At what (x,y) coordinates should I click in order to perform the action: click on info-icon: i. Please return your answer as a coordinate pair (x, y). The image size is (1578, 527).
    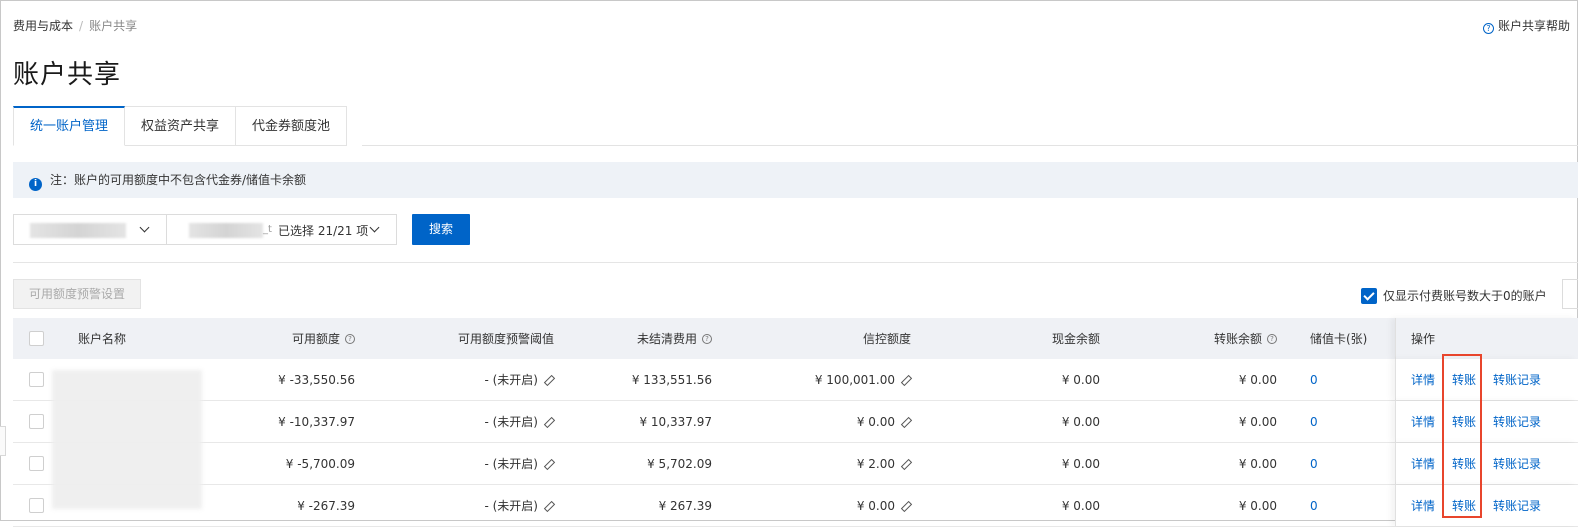
    Looking at the image, I should click on (35, 184).